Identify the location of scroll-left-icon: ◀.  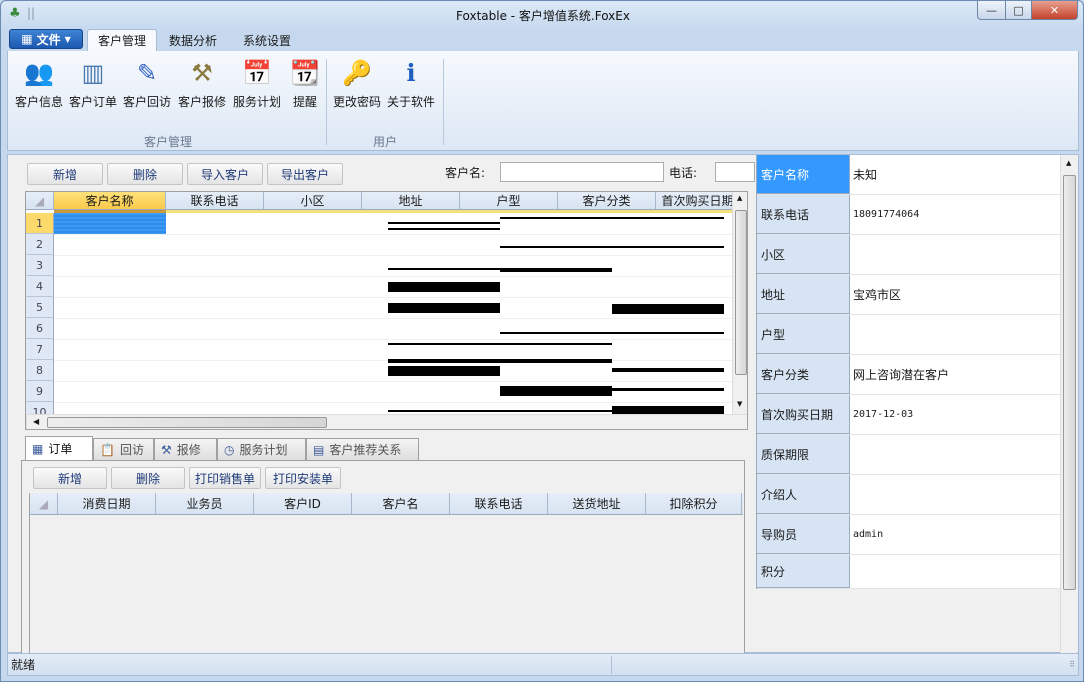
(36, 421).